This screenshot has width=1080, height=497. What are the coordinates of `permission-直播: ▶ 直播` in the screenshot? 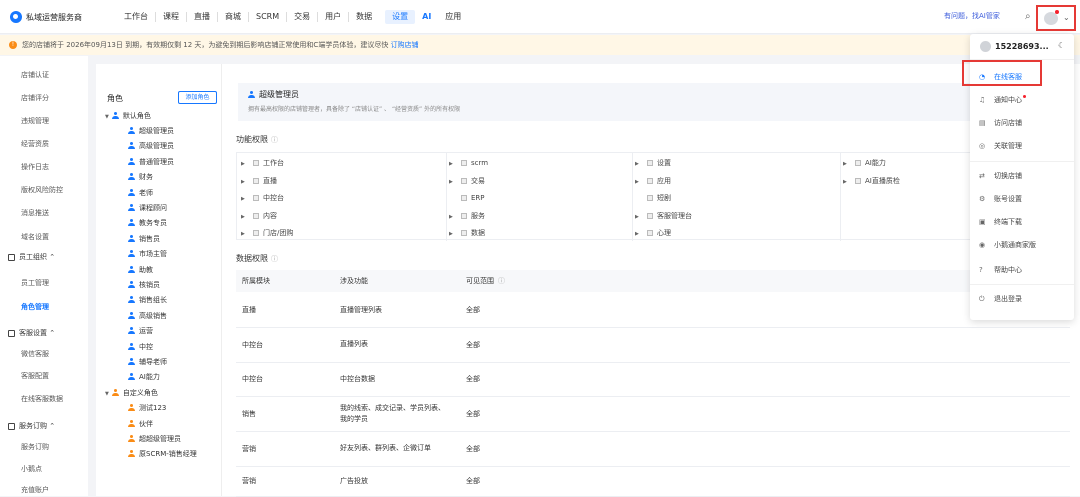 It's located at (259, 181).